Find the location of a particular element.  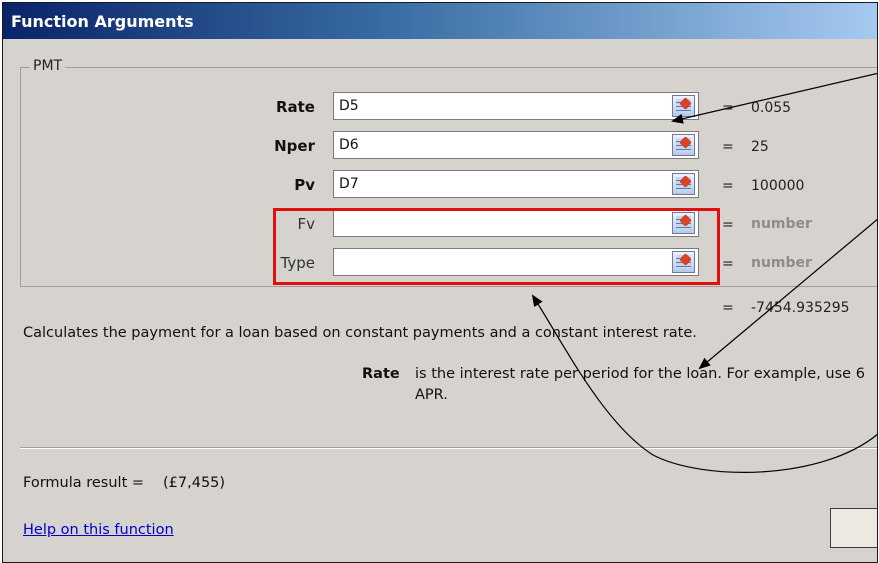

arrow-to-rate-button is located at coordinates (774, 98).